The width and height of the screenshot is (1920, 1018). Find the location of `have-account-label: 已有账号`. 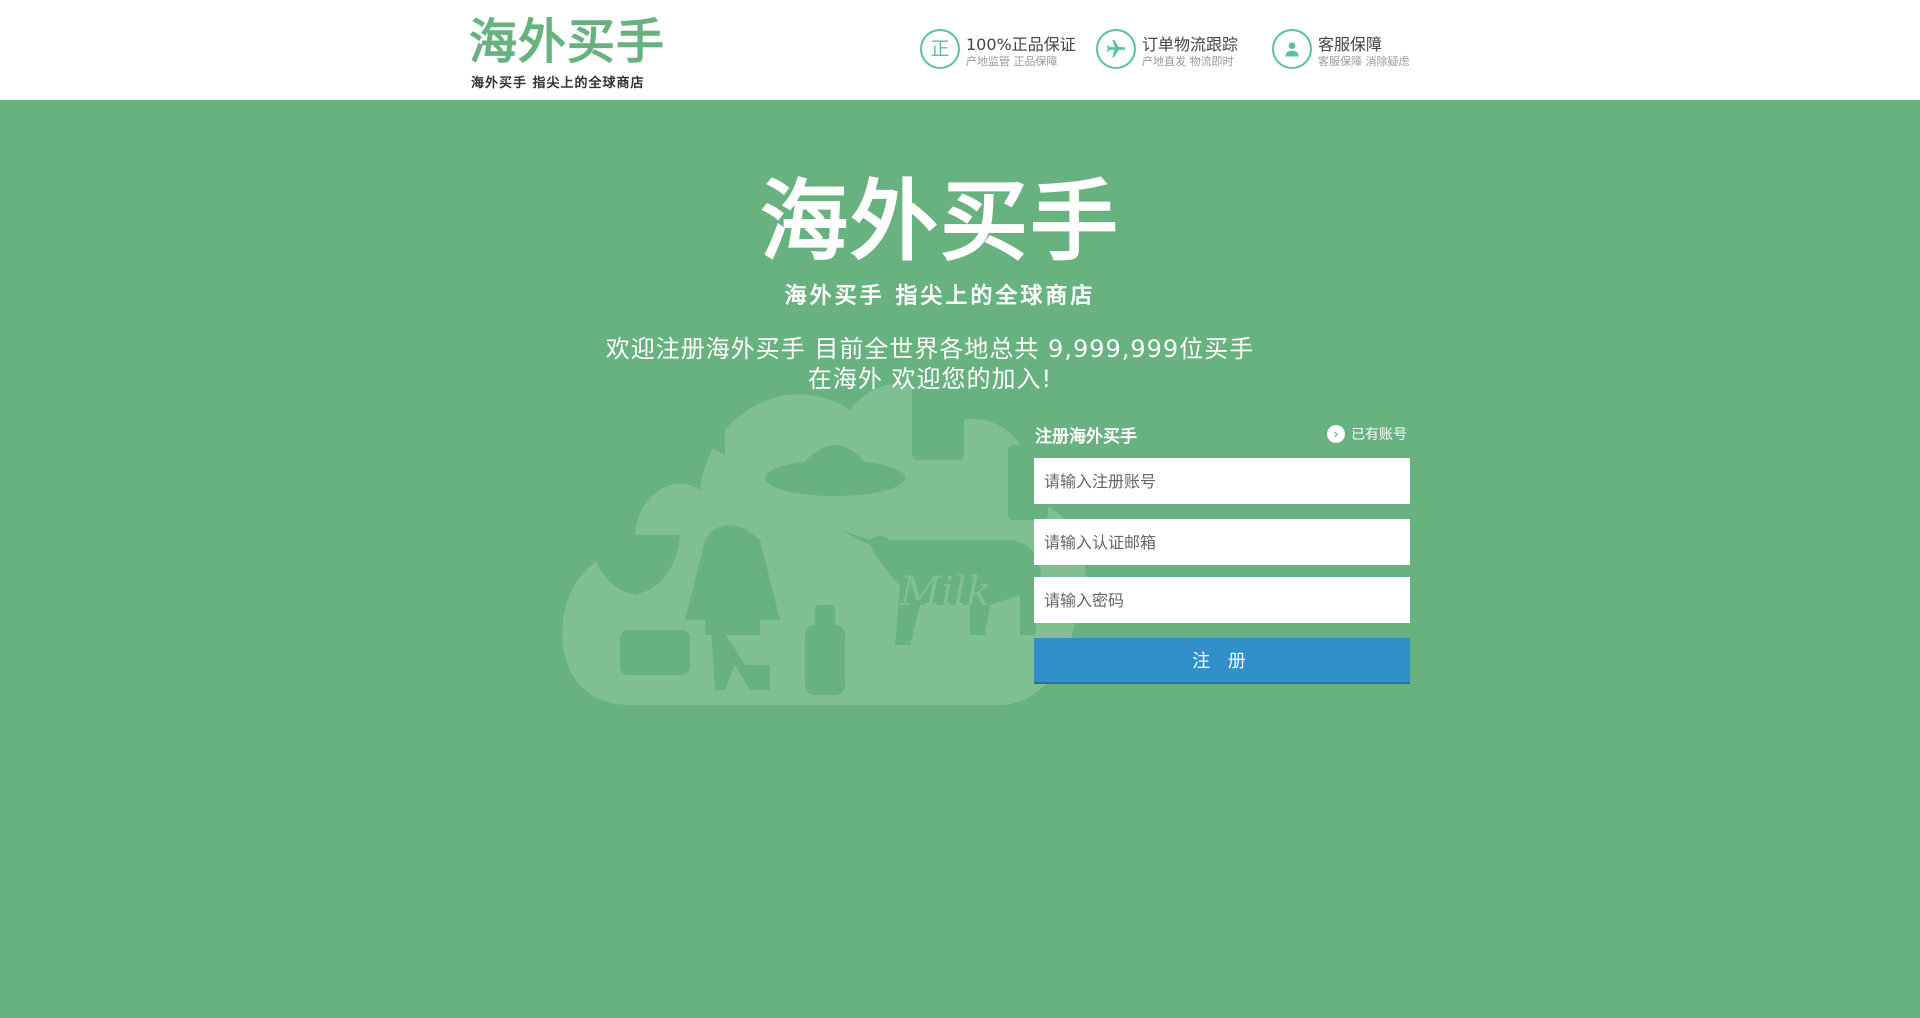

have-account-label: 已有账号 is located at coordinates (1379, 435).